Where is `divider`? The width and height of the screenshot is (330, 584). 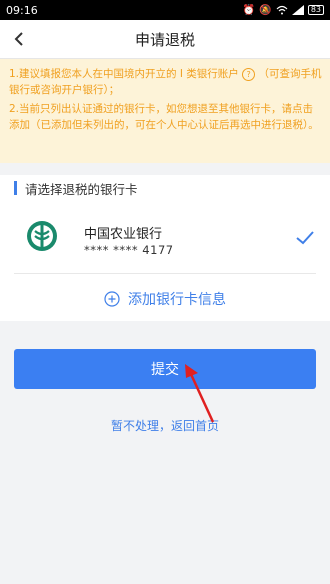 divider is located at coordinates (165, 273).